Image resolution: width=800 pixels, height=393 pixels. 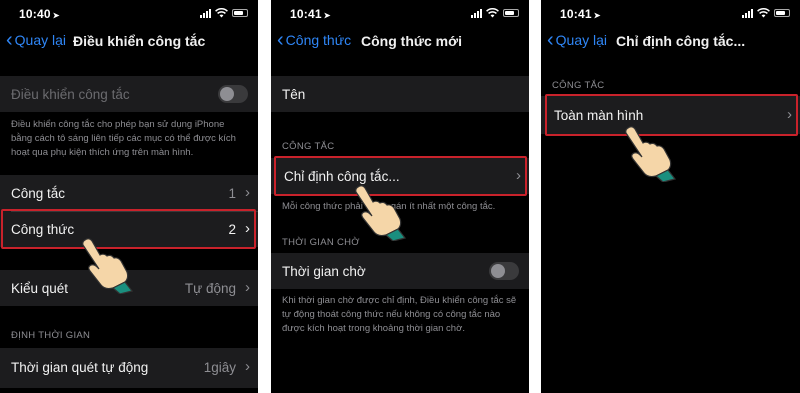 I want to click on timing-header: ĐỊNH THỜI GIAN, so click(x=51, y=335).